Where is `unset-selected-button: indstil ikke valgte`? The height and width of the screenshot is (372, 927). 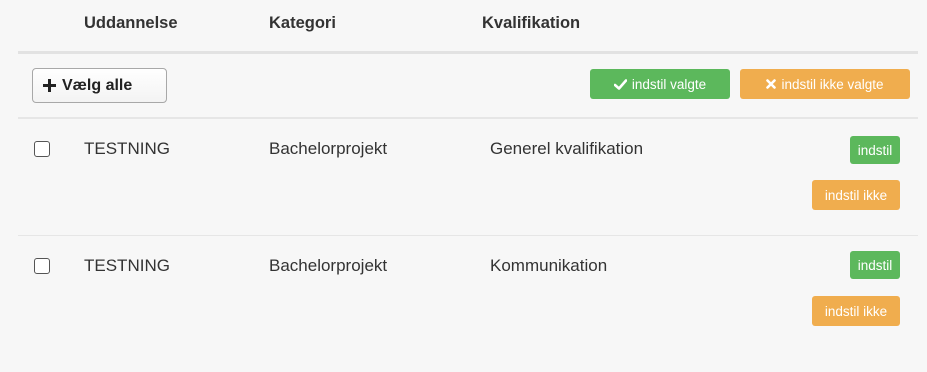
unset-selected-button: indstil ikke valgte is located at coordinates (825, 84).